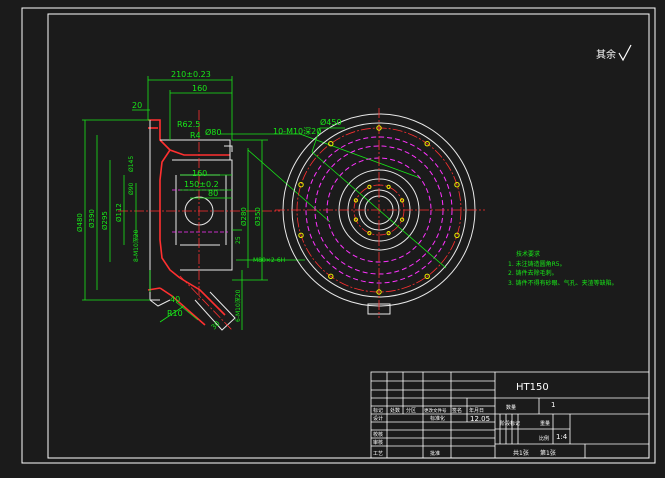 This screenshot has height=478, width=665. Describe the element at coordinates (480, 419) in the screenshot. I see `date-value: 12.05` at that location.